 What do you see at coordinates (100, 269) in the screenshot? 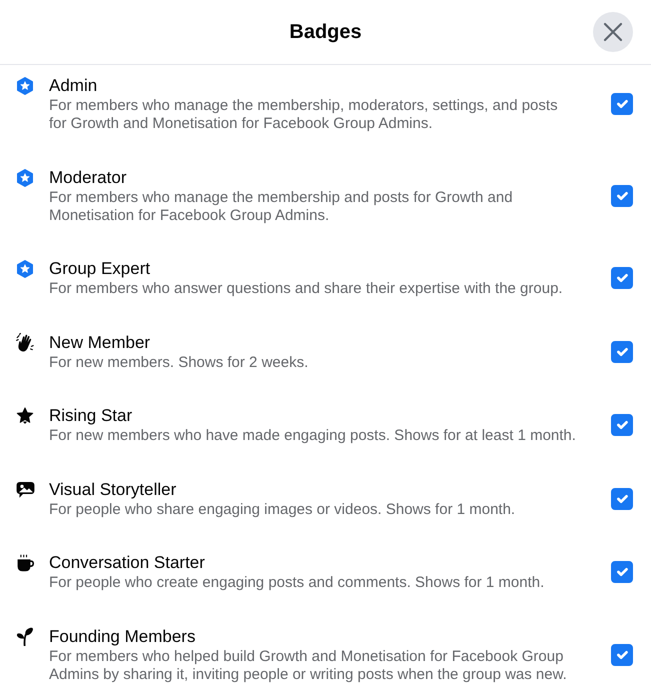
I see `badge-name: Group Expert` at bounding box center [100, 269].